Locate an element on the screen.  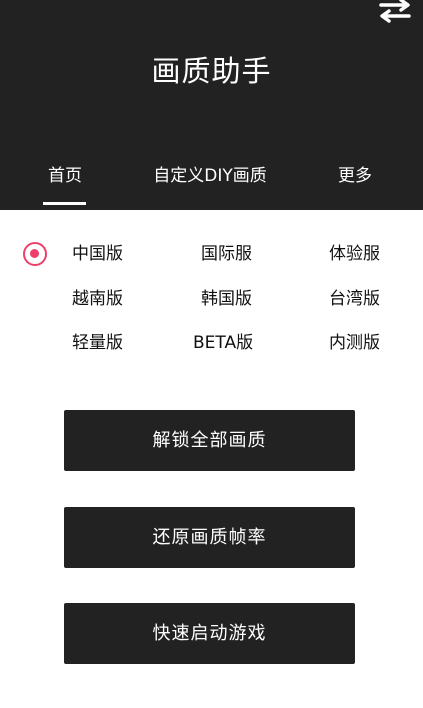
quick-launch-game-button: 快速启动游戏 is located at coordinates (209, 633).